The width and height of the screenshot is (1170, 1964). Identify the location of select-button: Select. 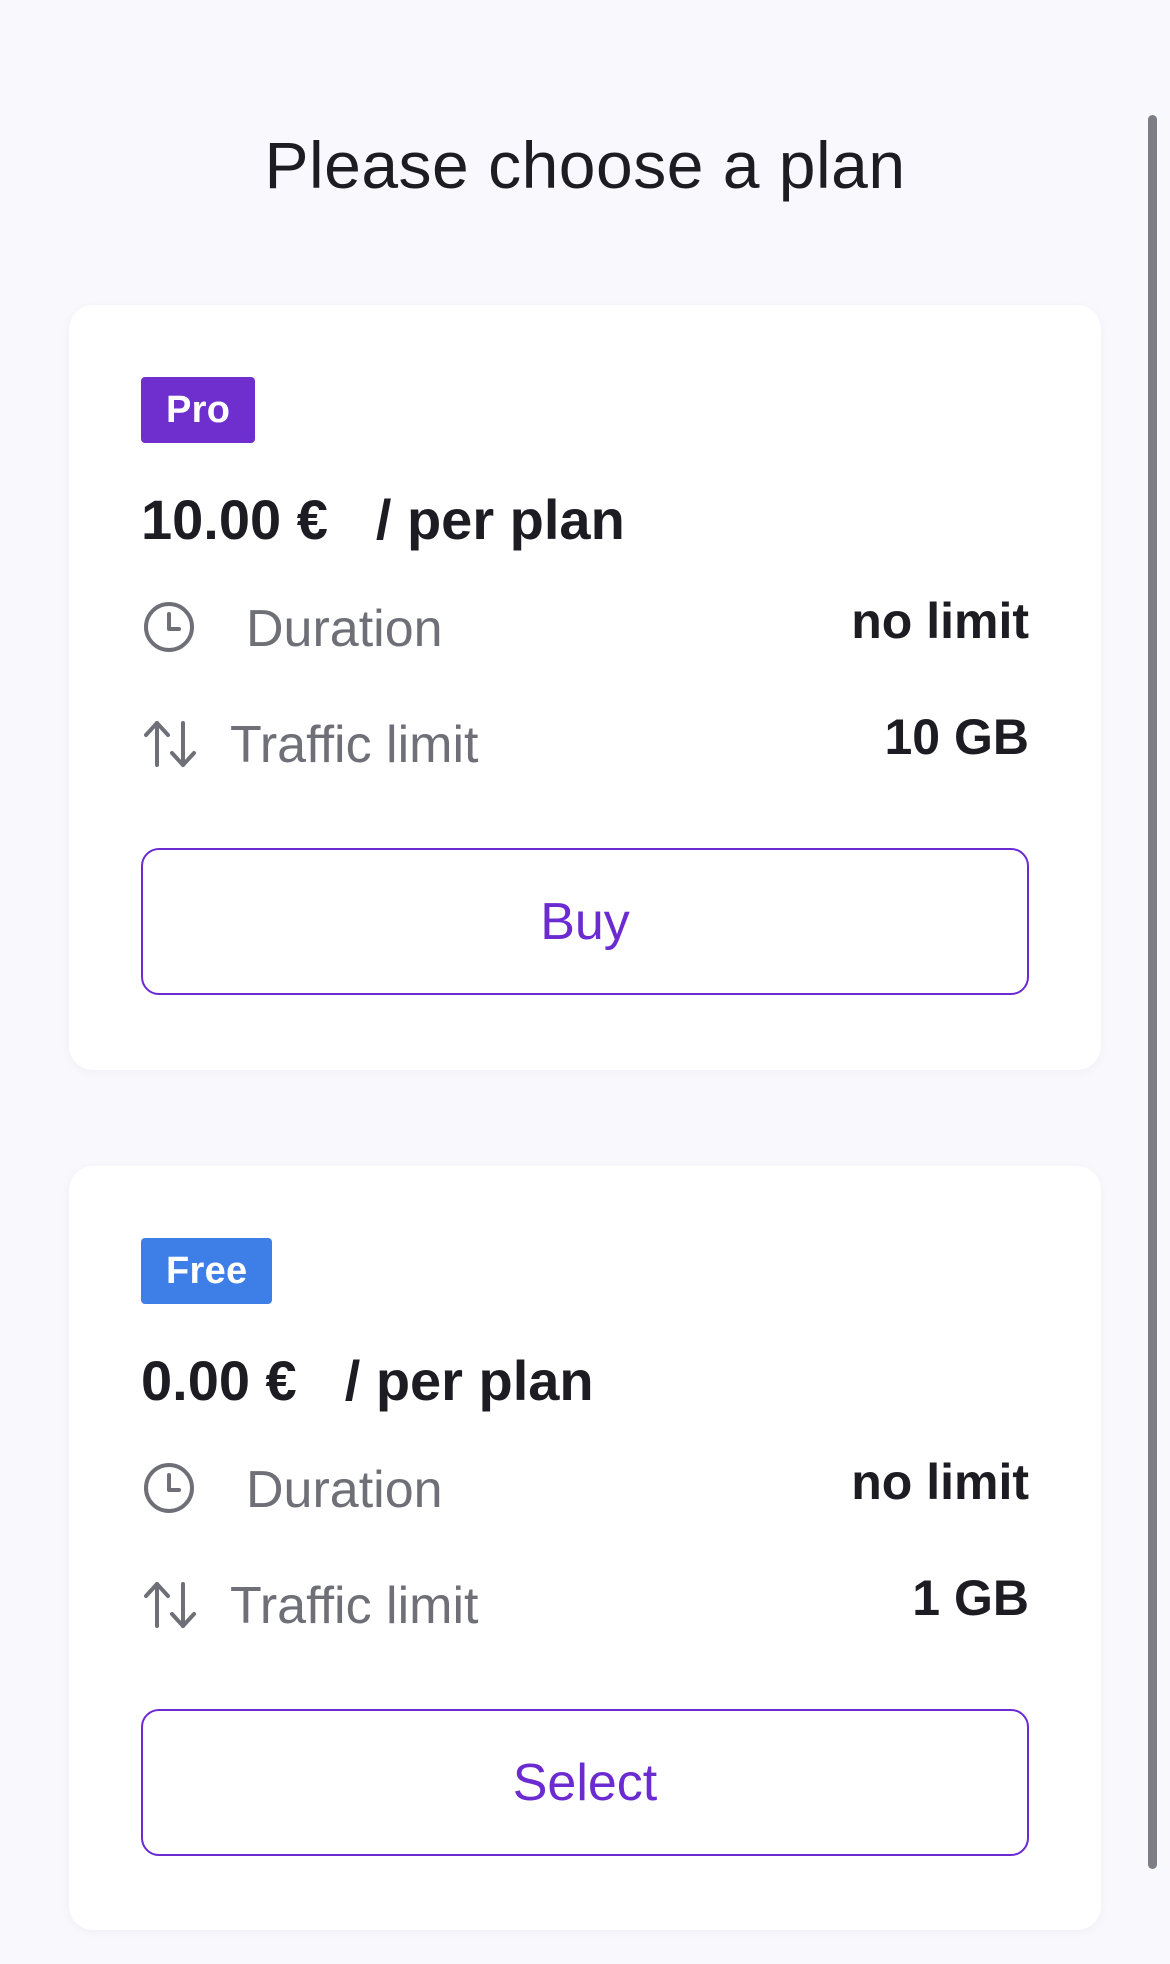
(585, 1782).